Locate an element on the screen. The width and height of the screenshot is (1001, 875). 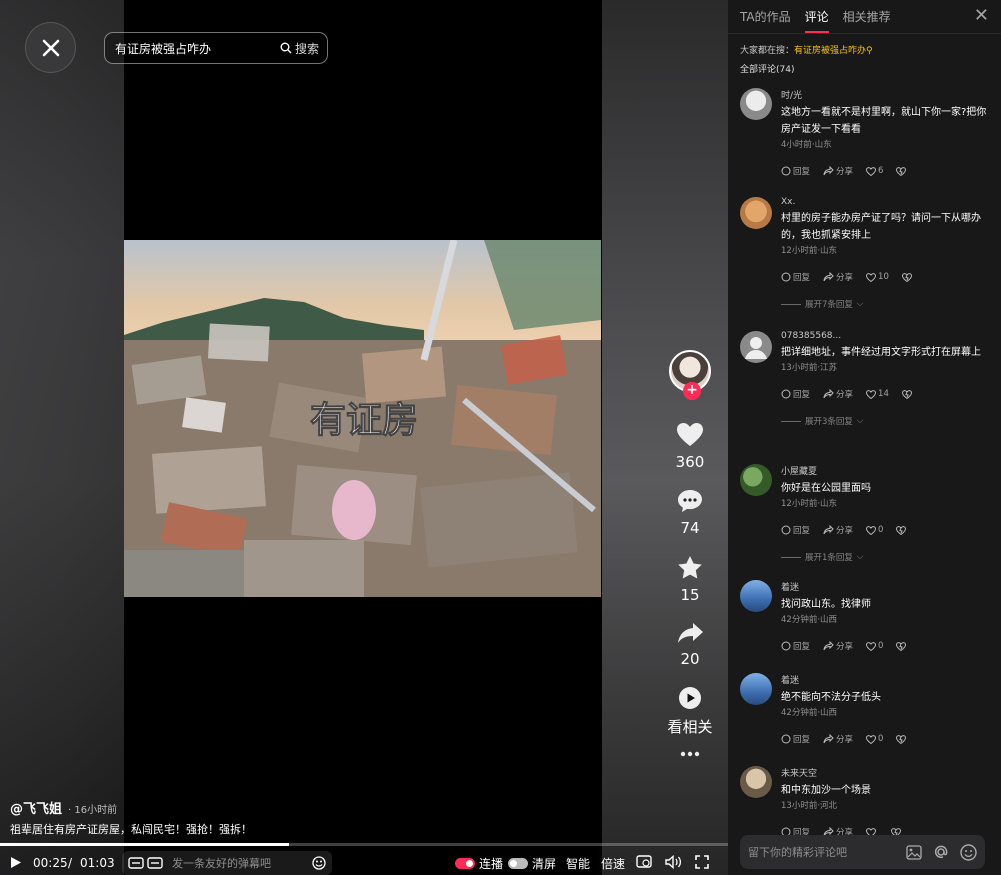
progress-bar is located at coordinates (364, 844).